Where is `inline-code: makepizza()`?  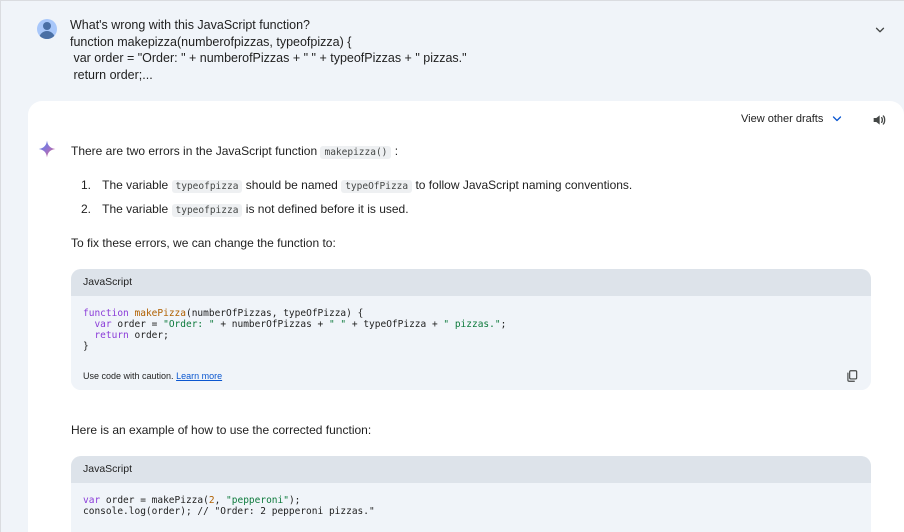
inline-code: makepizza() is located at coordinates (356, 152).